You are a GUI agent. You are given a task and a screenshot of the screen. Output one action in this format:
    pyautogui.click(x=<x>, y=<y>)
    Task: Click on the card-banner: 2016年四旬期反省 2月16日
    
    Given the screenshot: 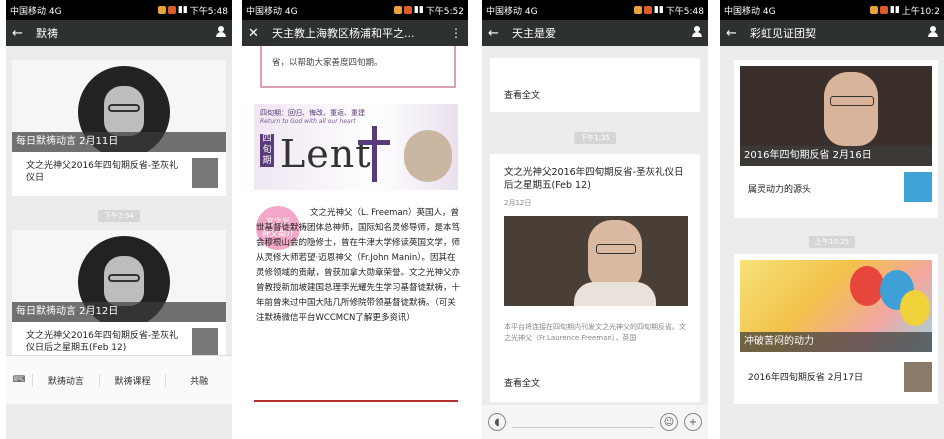 What is the action you would take?
    pyautogui.click(x=836, y=116)
    